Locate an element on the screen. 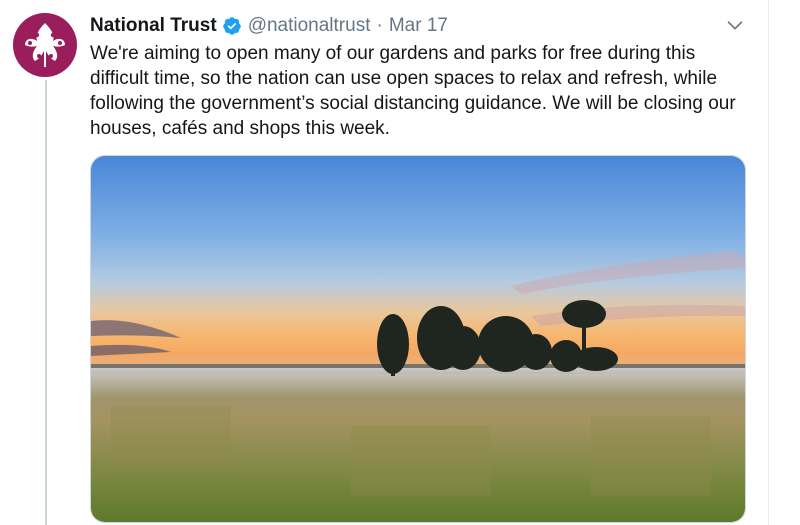 Image resolution: width=800 pixels, height=525 pixels. oak-leaf-logo-icon is located at coordinates (45, 45).